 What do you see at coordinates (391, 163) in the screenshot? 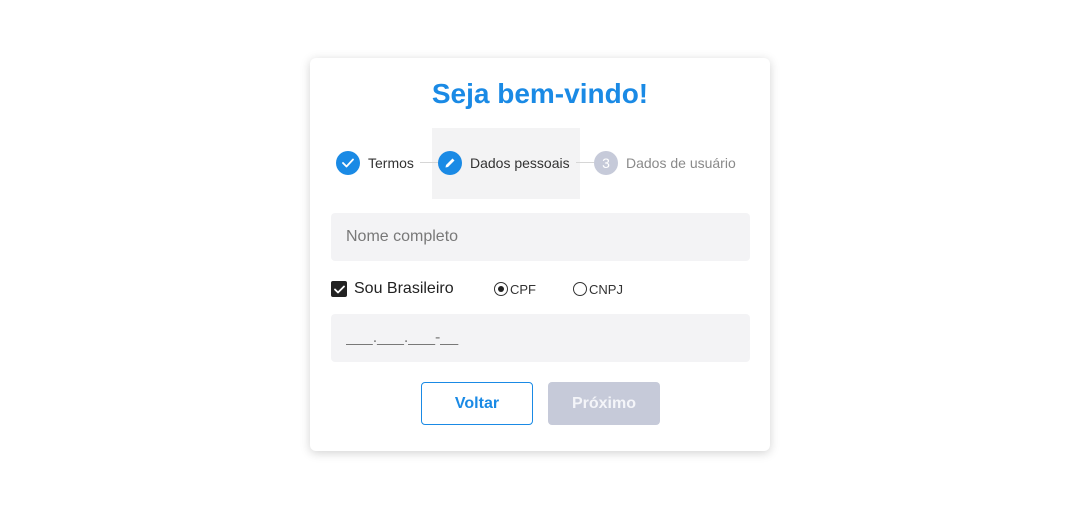
I see `step-label: Termos` at bounding box center [391, 163].